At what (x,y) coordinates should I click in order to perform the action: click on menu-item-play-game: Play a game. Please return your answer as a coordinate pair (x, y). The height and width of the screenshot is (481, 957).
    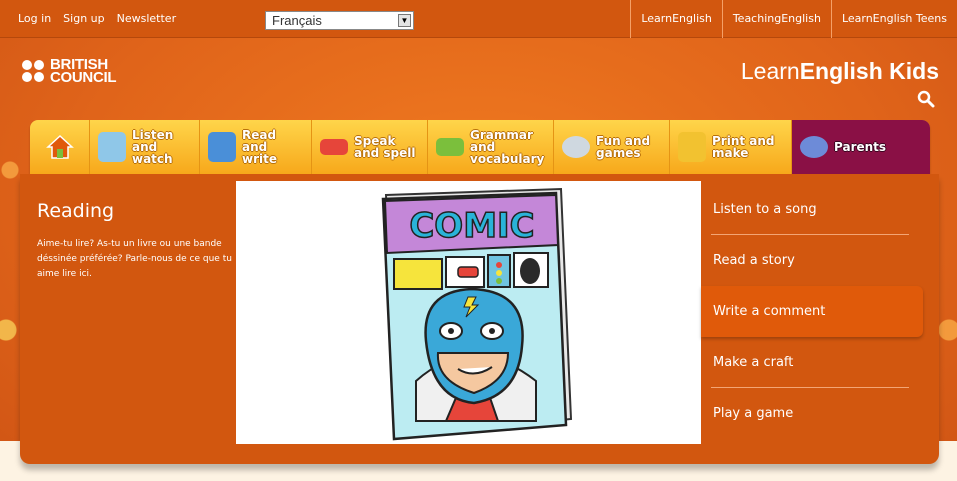
    Looking at the image, I should click on (811, 413).